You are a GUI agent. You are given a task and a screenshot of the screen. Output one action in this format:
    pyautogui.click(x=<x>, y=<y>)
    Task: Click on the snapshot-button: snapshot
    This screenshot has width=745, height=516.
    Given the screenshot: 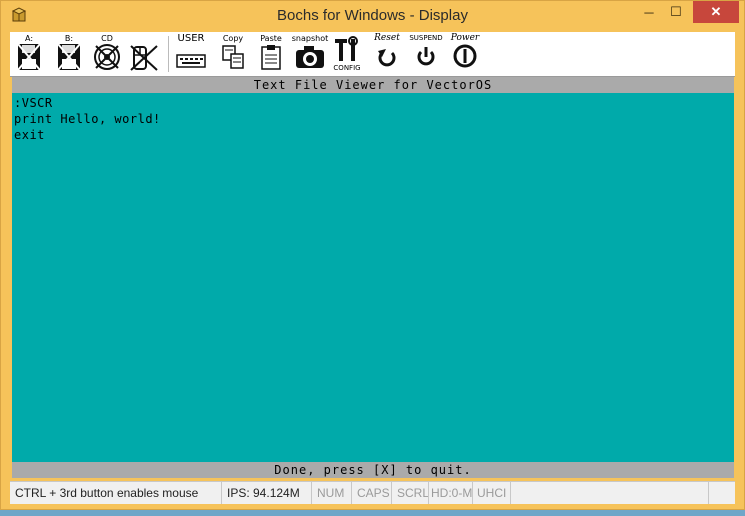 What is the action you would take?
    pyautogui.click(x=310, y=54)
    